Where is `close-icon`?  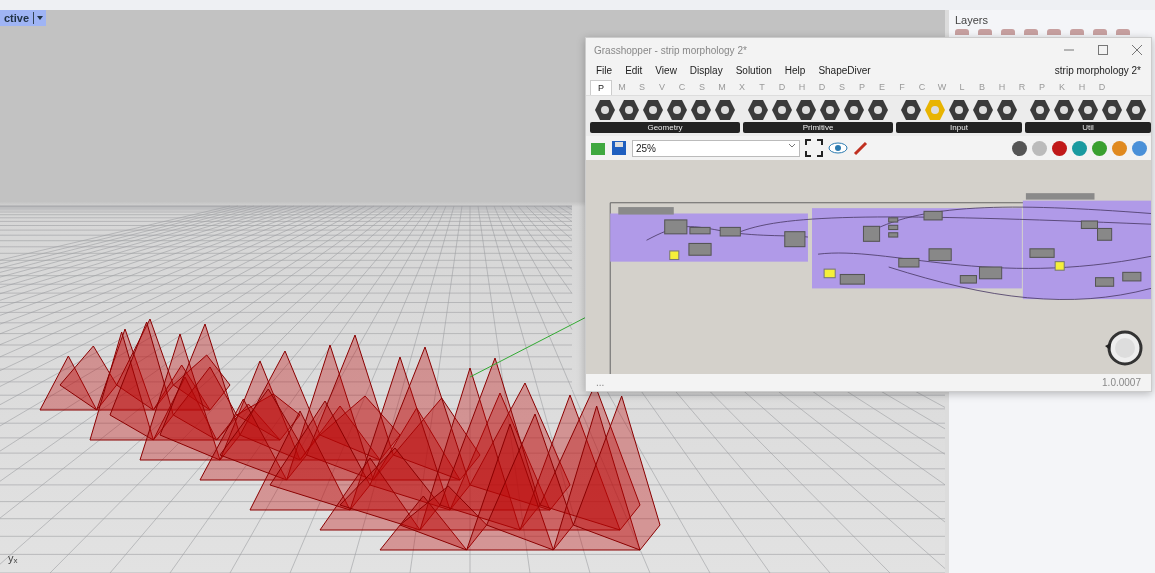 close-icon is located at coordinates (1137, 50).